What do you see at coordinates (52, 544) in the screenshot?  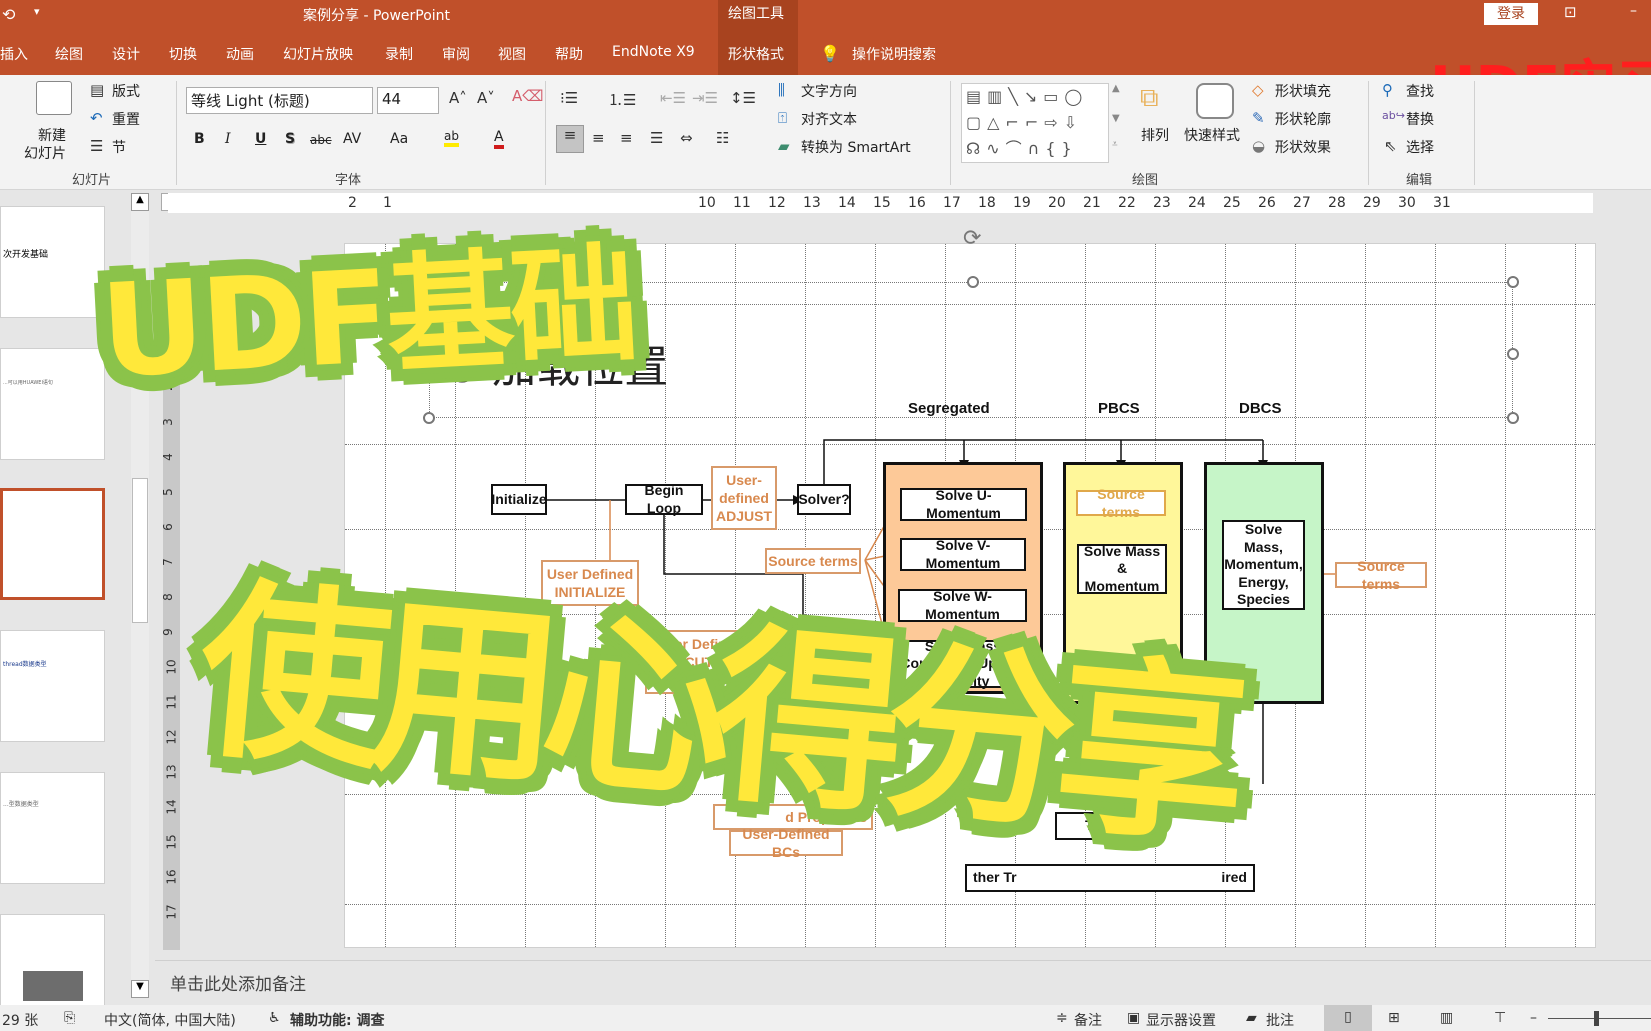 I see `slide-thumbnail-selected` at bounding box center [52, 544].